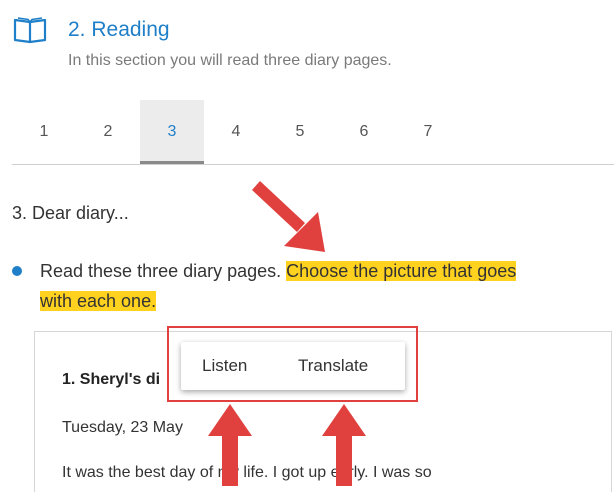  Describe the element at coordinates (98, 301) in the screenshot. I see `instruction-highlight-continued: with each one.` at that location.